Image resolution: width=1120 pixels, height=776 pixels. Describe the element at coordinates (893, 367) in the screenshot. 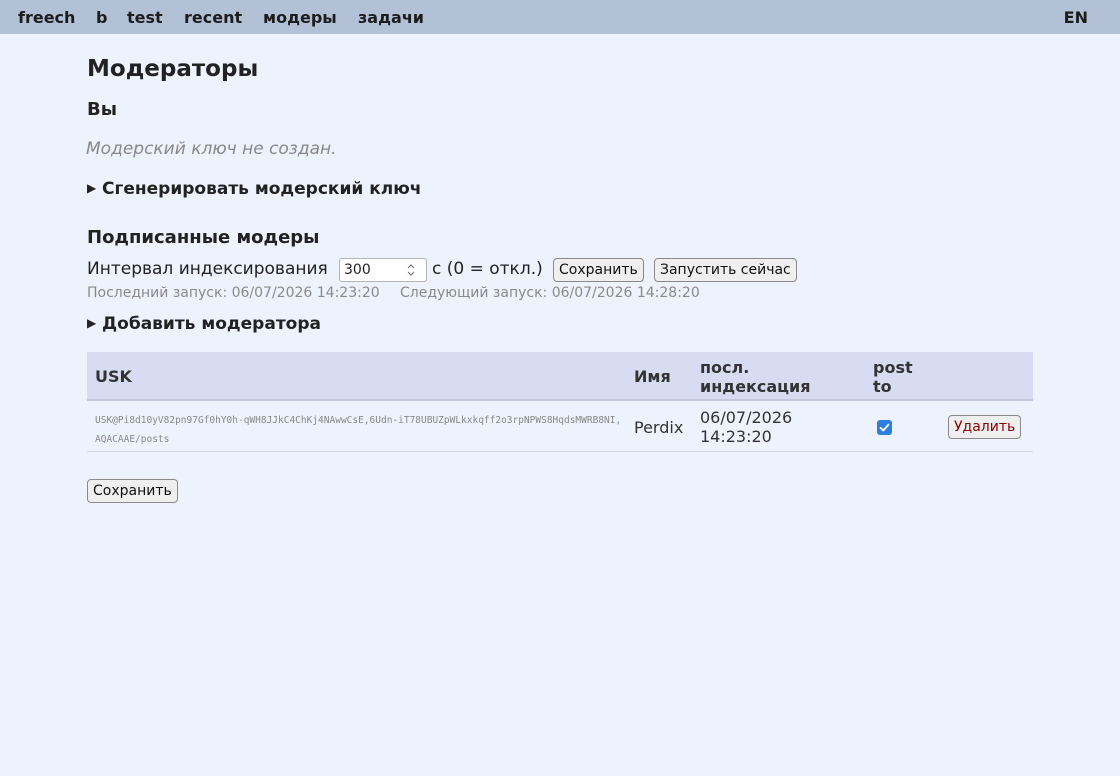

I see `column-header-post-to-line1: post` at that location.